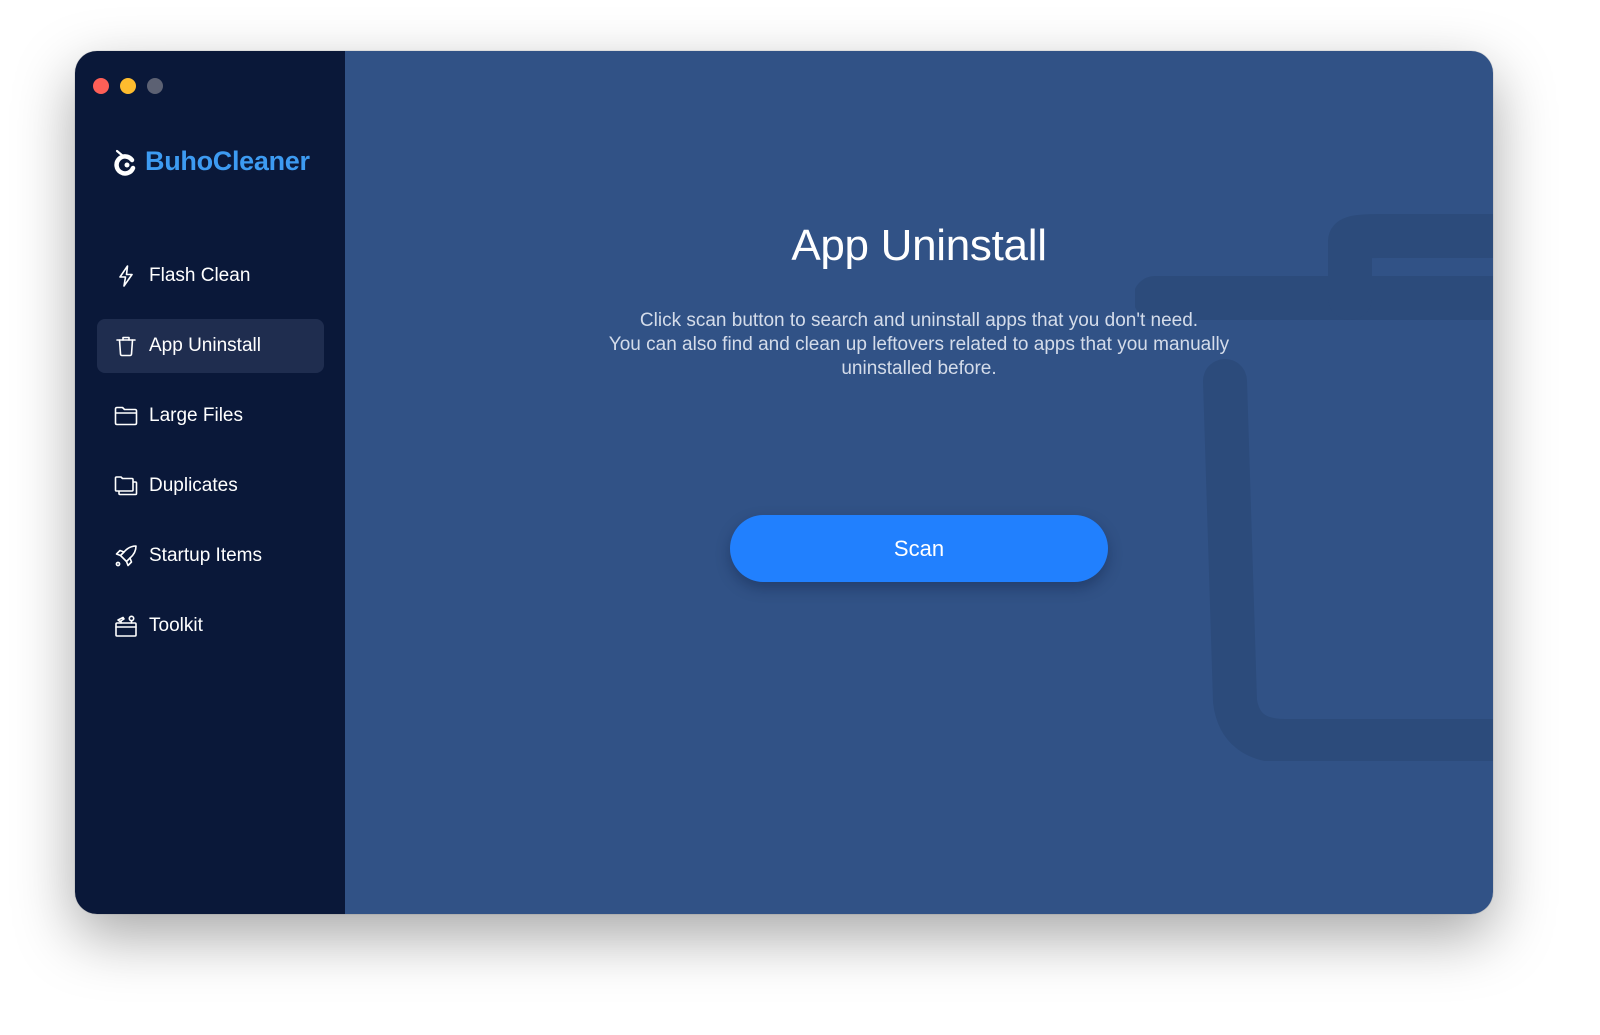 The width and height of the screenshot is (1600, 1035). I want to click on sidebar-item-label: Large Files, so click(196, 415).